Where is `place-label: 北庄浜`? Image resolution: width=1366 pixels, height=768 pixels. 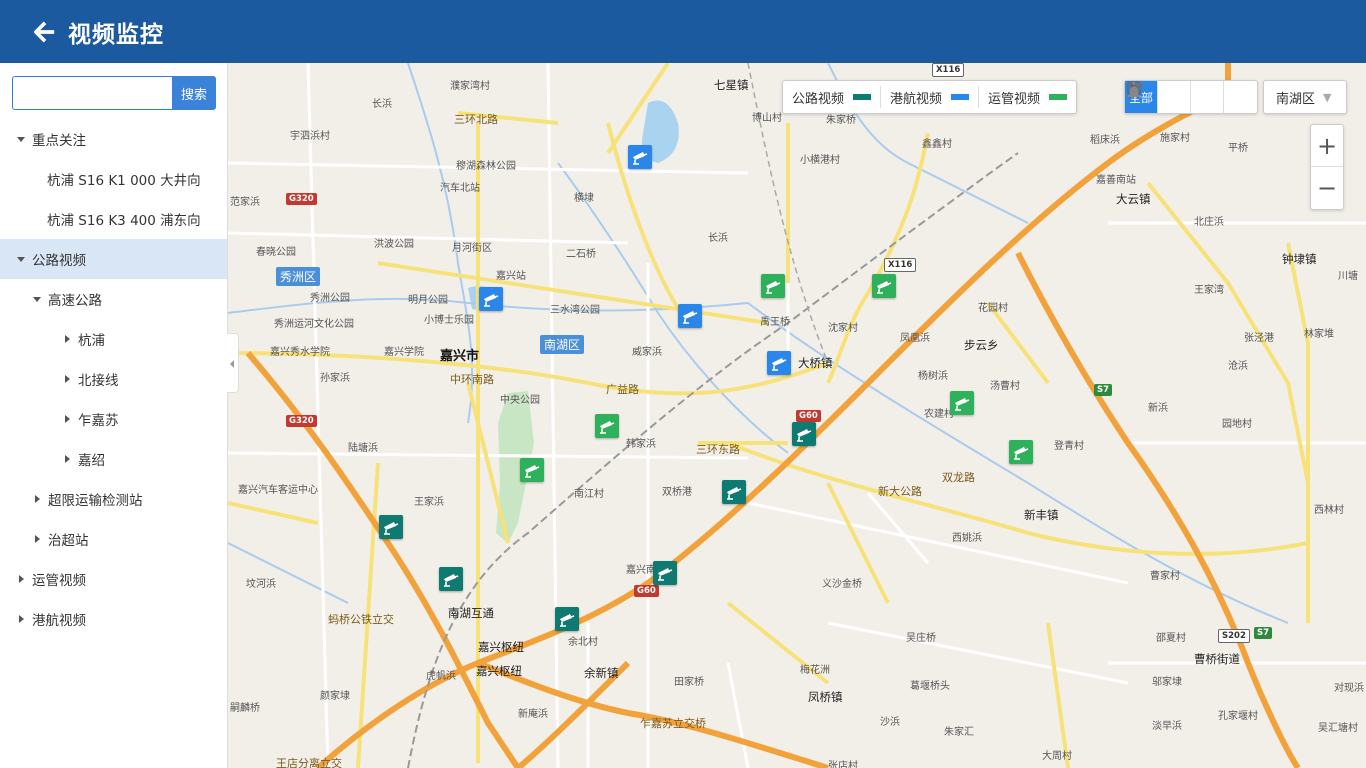
place-label: 北庄浜 is located at coordinates (1209, 222).